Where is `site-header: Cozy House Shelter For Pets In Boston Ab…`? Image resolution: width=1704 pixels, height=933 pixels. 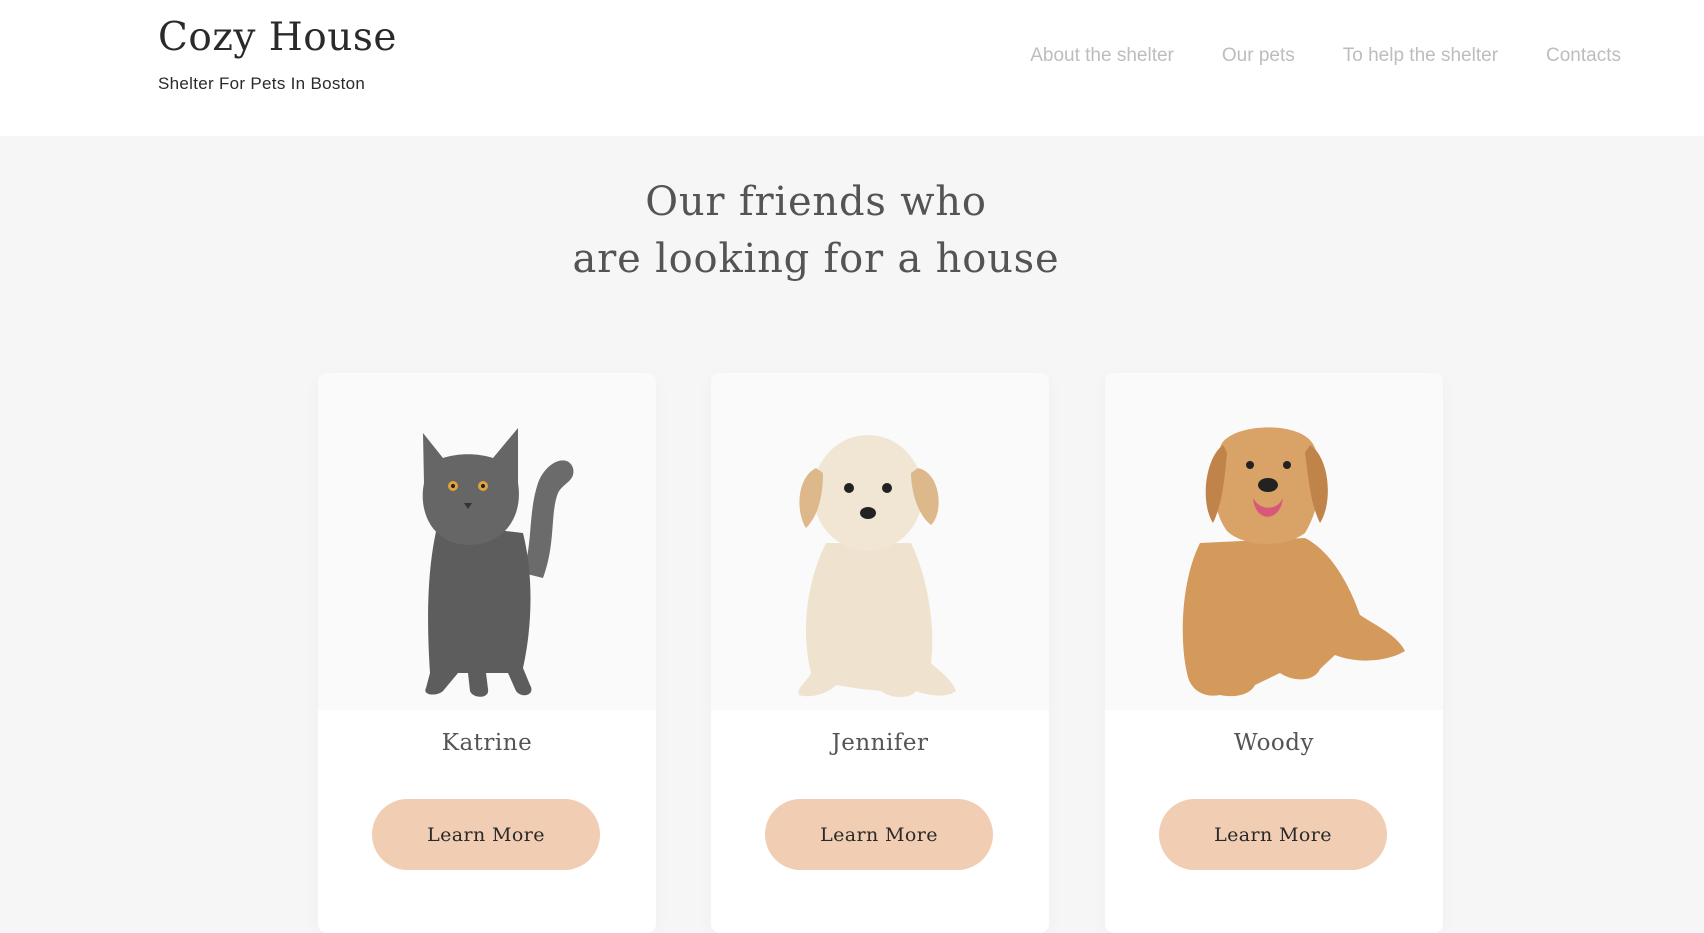
site-header: Cozy House Shelter For Pets In Boston Ab… is located at coordinates (852, 68).